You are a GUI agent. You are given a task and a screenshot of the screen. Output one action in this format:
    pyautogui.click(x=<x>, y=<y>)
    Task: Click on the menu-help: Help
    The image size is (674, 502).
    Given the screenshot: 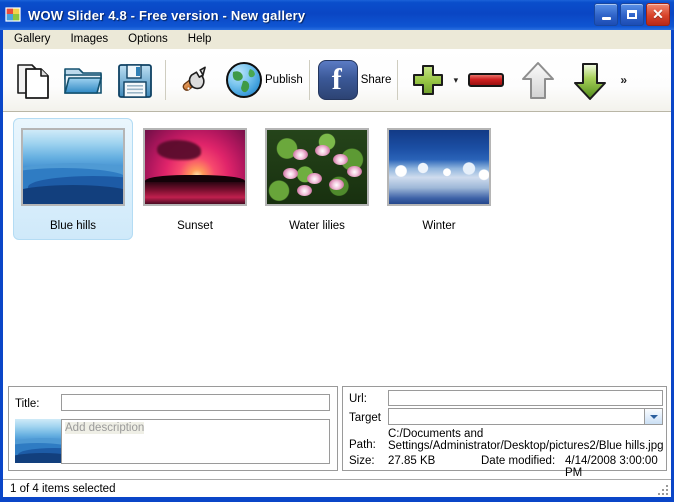 What is the action you would take?
    pyautogui.click(x=200, y=39)
    